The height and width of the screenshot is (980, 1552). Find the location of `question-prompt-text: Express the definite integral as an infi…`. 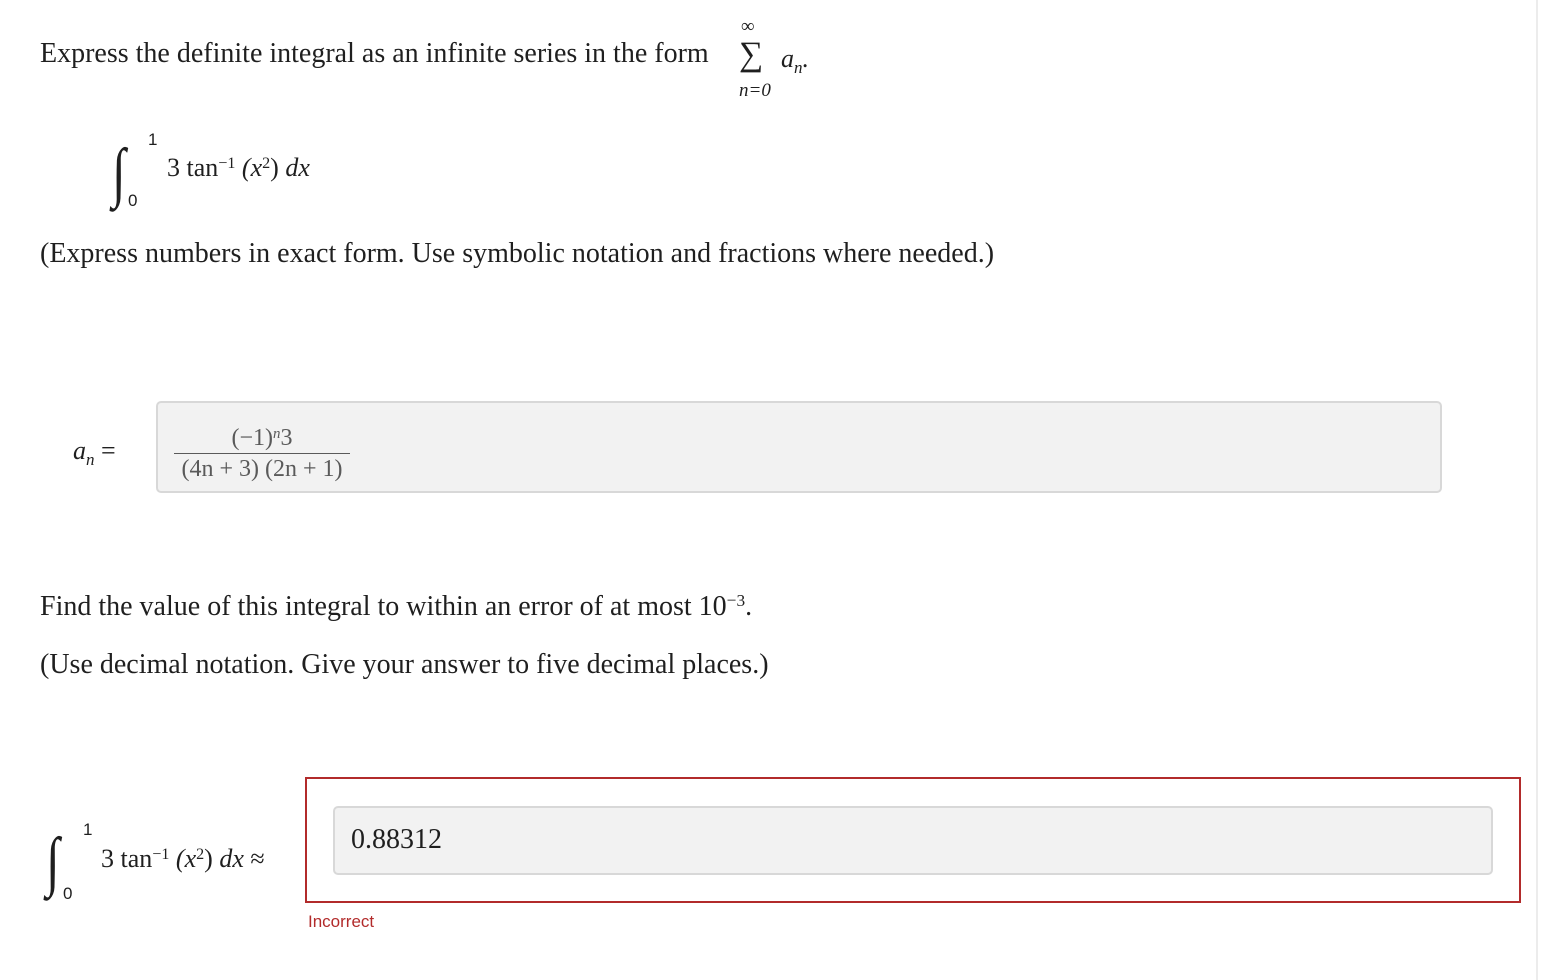

question-prompt-text: Express the definite integral as an infi… is located at coordinates (374, 53).